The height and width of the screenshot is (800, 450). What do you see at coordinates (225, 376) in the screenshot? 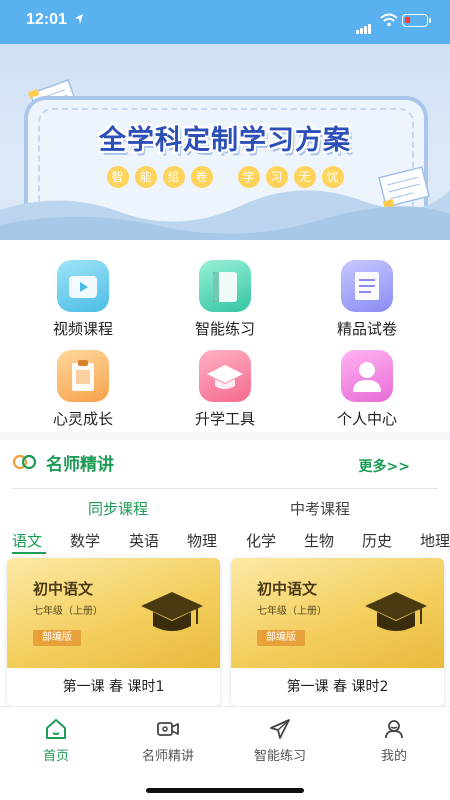
I see `graduation-tool-icon` at bounding box center [225, 376].